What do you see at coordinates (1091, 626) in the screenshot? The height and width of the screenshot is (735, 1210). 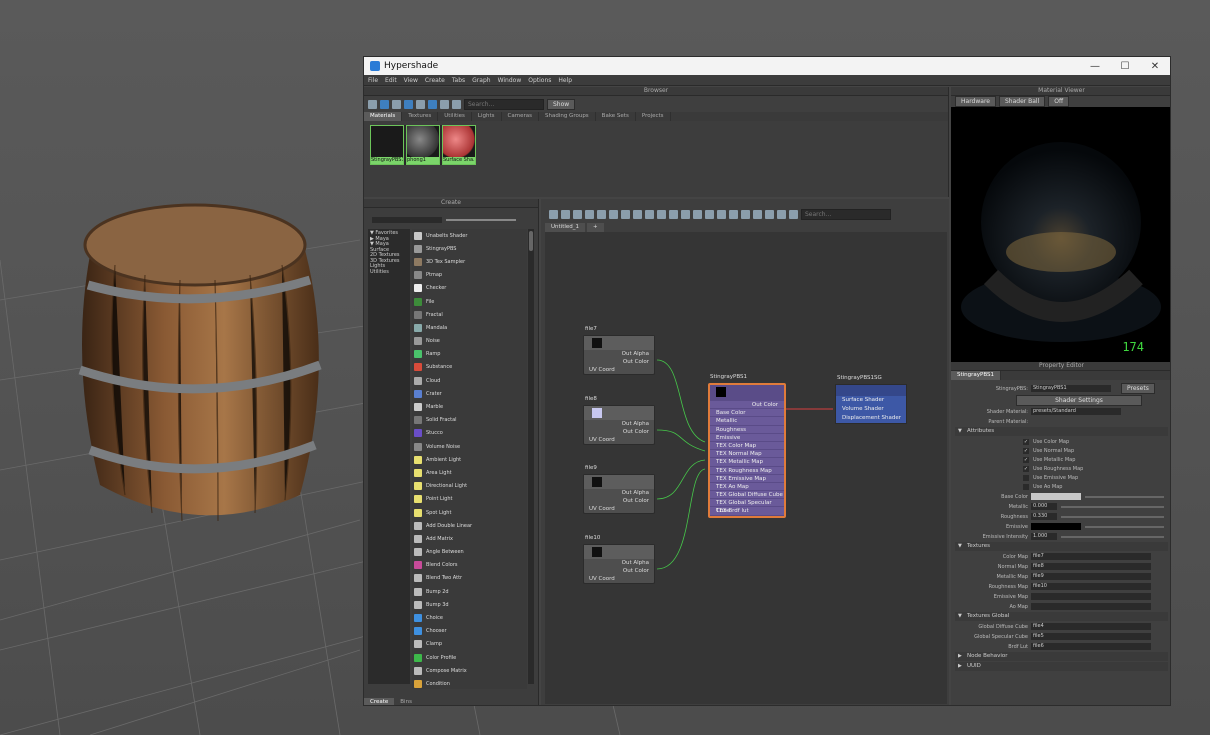 I see `texture-value-field: file4` at bounding box center [1091, 626].